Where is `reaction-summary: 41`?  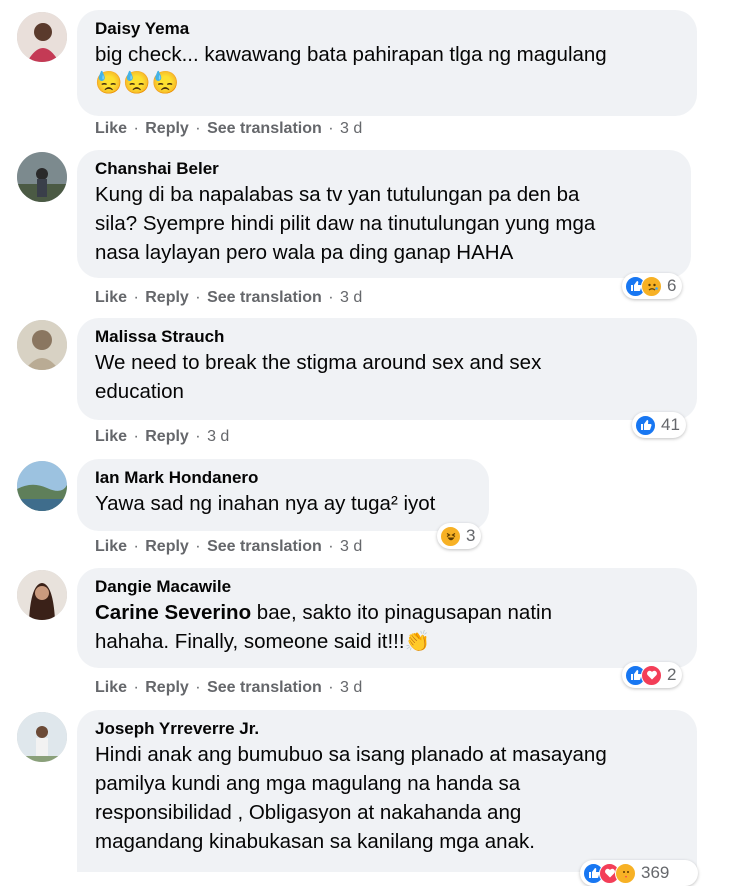 reaction-summary: 41 is located at coordinates (659, 425).